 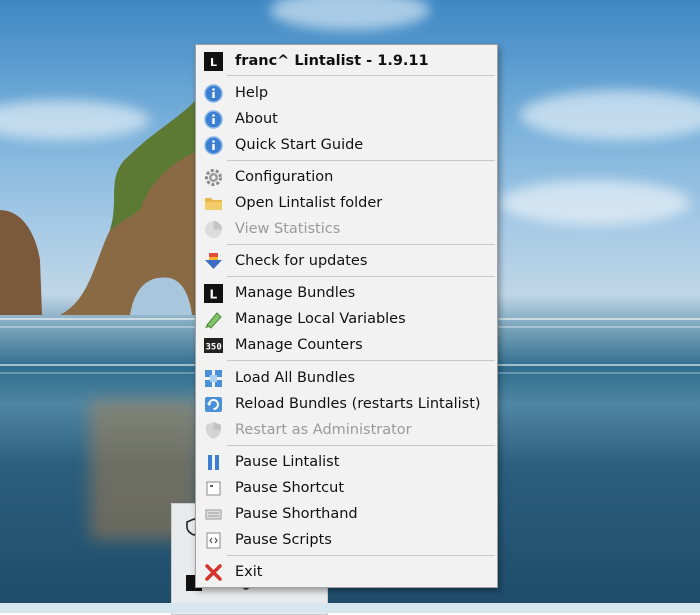 I want to click on menu-item-restart-admin: Restart as Administrator, so click(x=346, y=430).